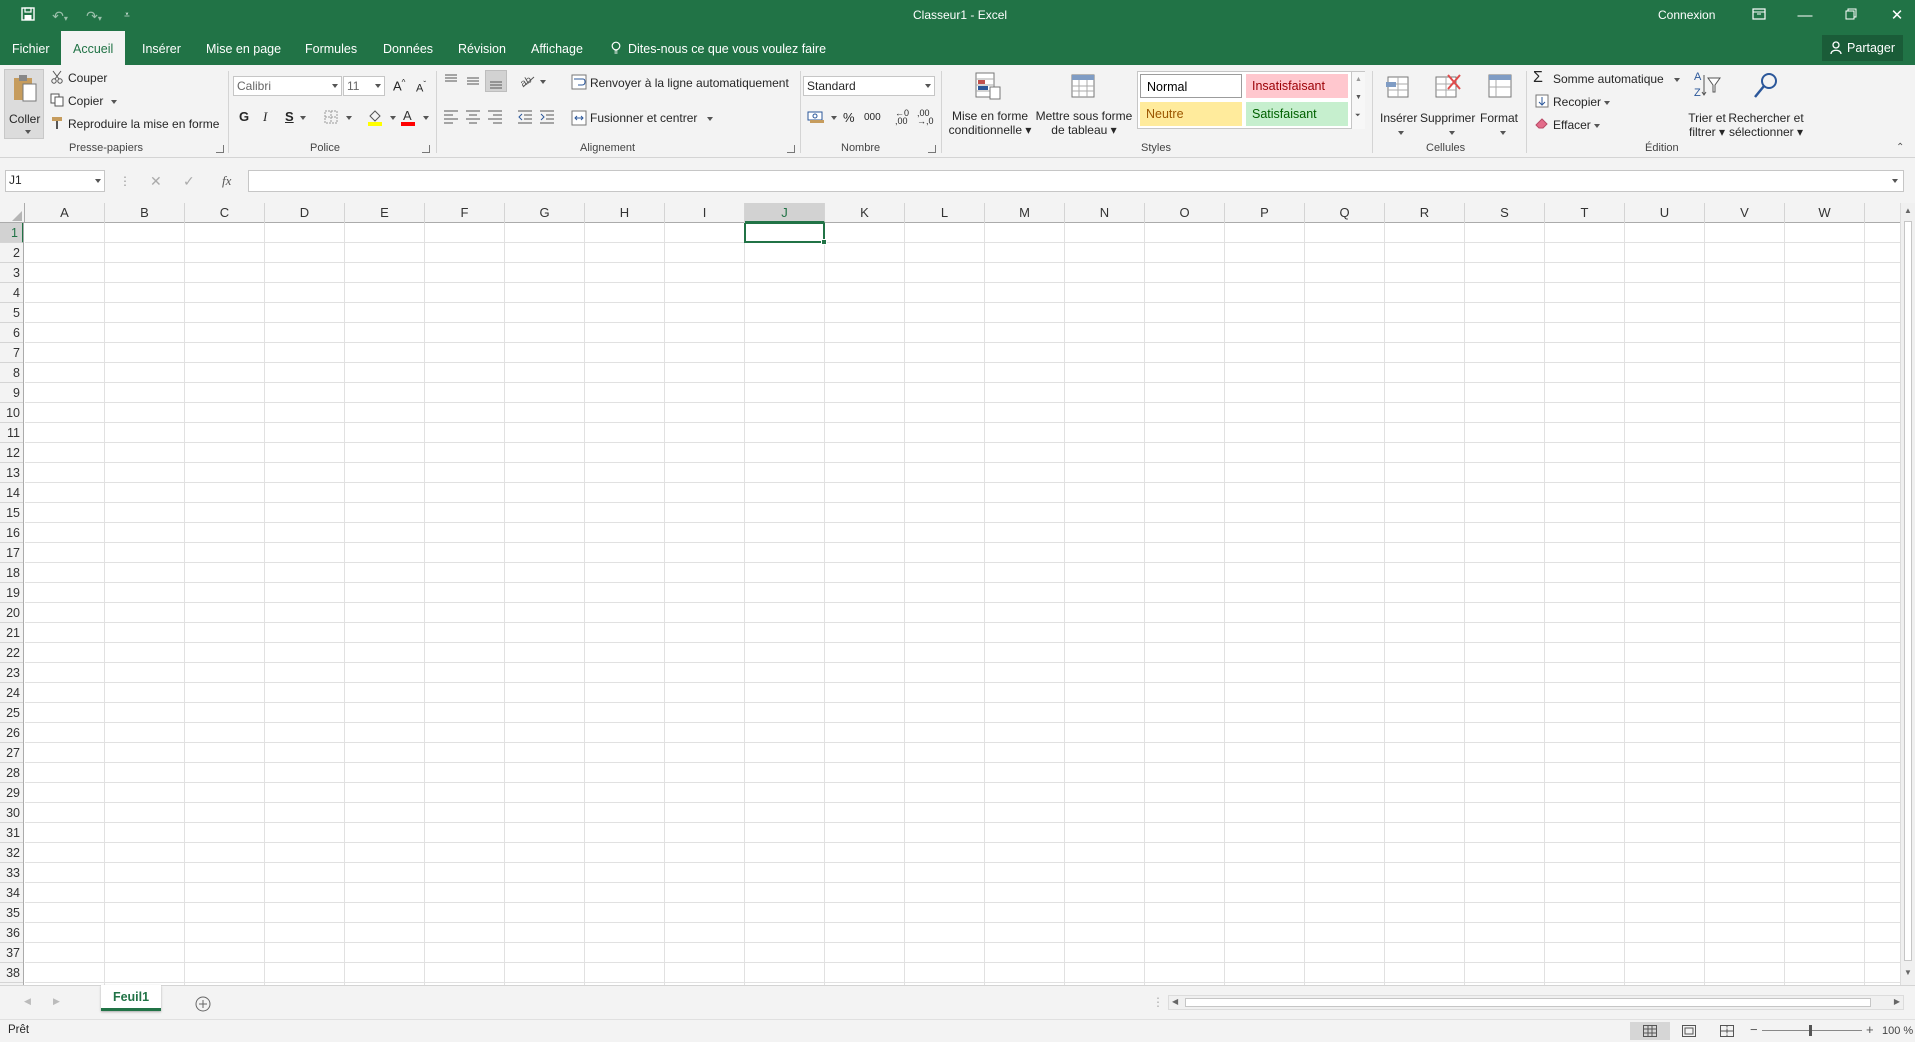  What do you see at coordinates (1297, 114) in the screenshot?
I see `style-good: Satisfaisant` at bounding box center [1297, 114].